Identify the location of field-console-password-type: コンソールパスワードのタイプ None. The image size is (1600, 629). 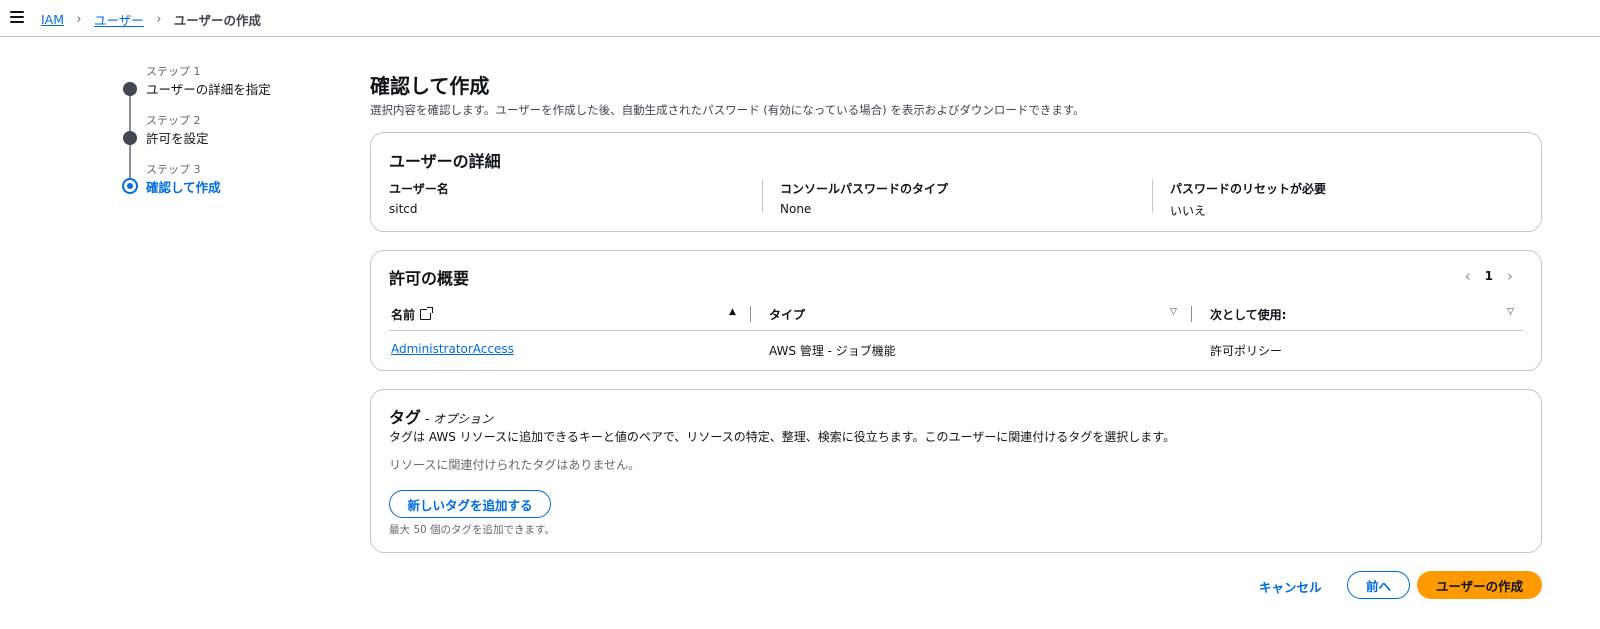
(864, 198).